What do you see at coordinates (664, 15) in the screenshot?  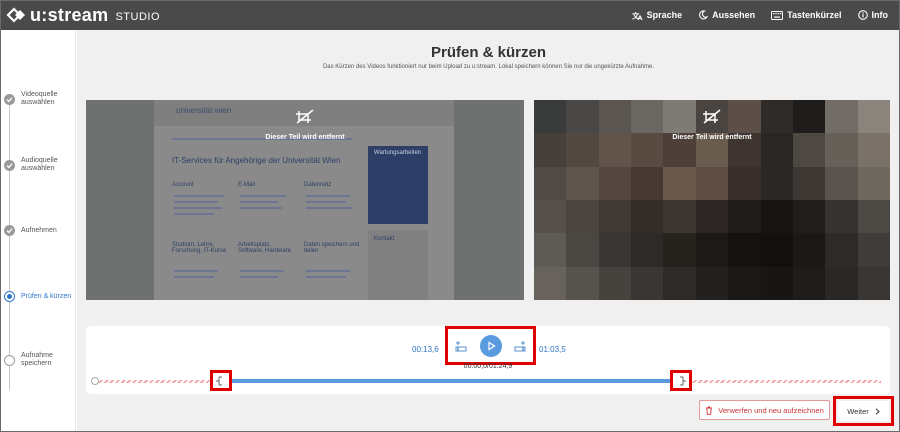 I see `language-label: Sprache` at bounding box center [664, 15].